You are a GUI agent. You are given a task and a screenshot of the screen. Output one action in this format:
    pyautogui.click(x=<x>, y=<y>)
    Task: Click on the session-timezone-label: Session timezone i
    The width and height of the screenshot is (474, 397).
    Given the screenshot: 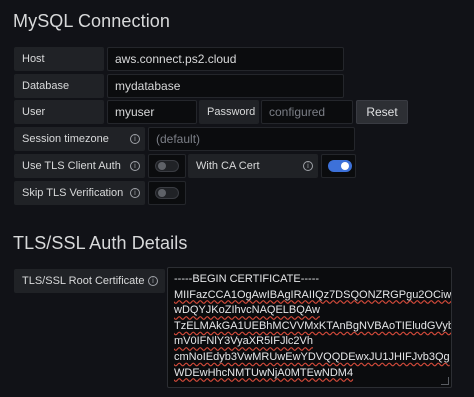 What is the action you would take?
    pyautogui.click(x=79, y=139)
    